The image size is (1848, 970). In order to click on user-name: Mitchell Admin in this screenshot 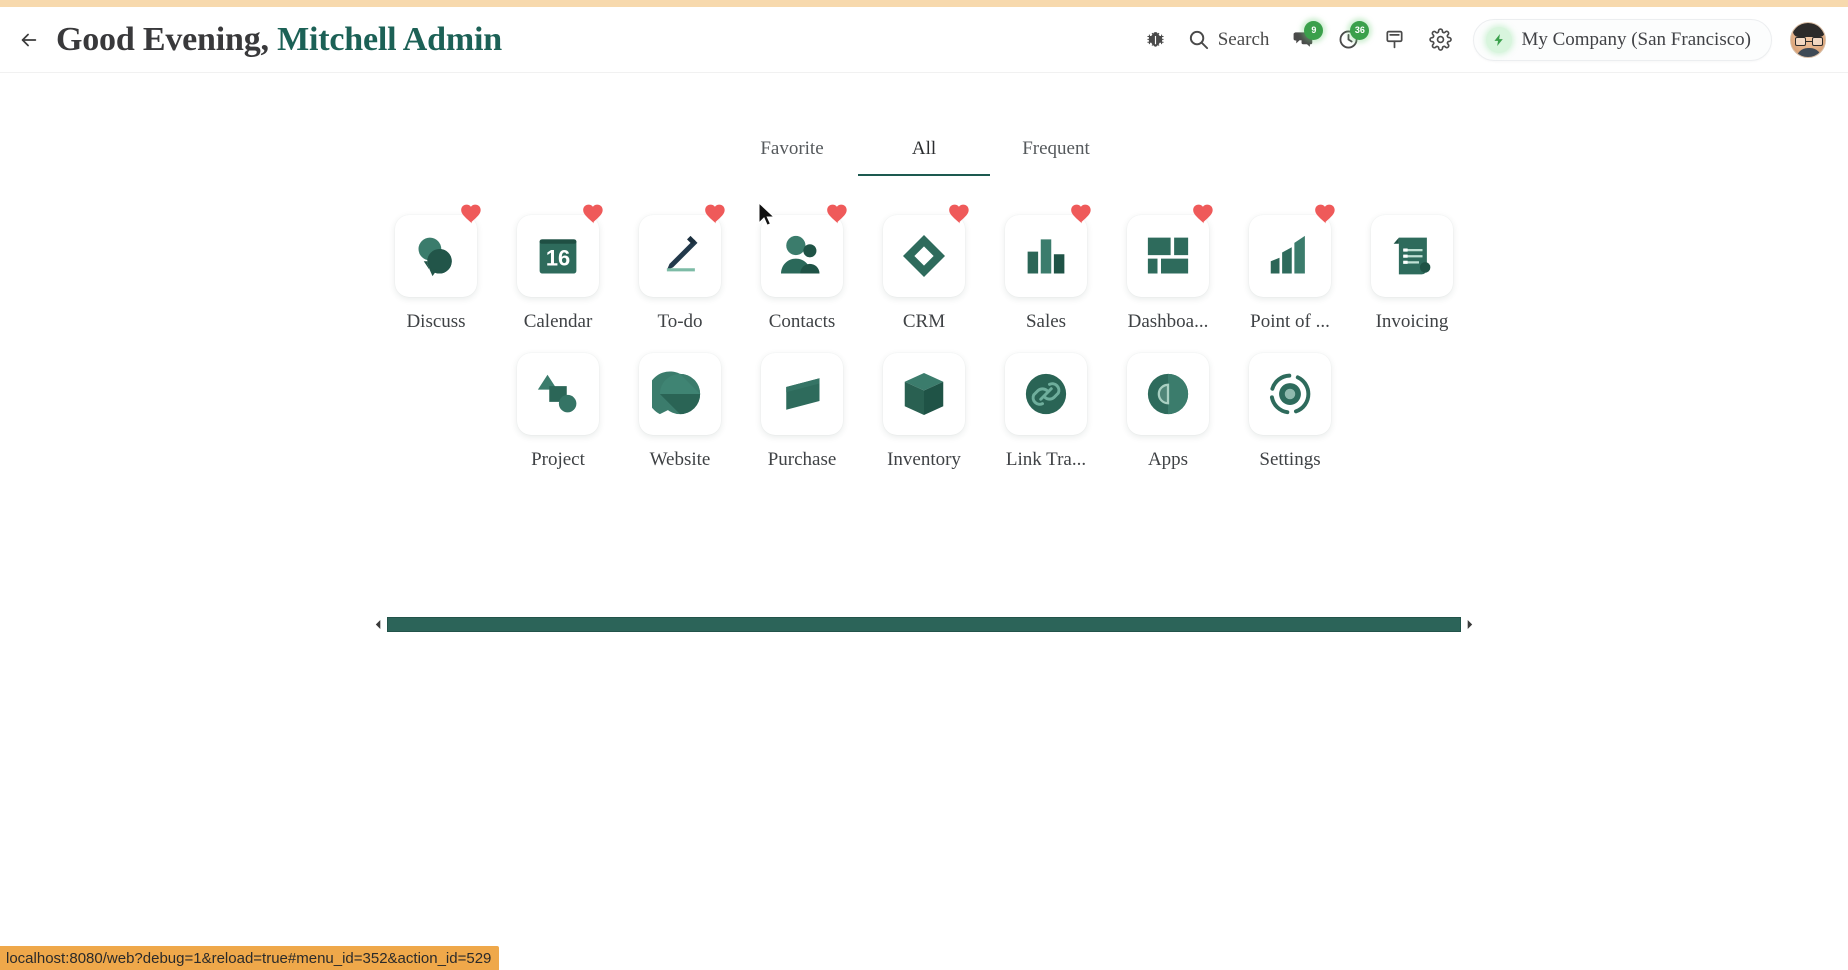, I will do `click(389, 39)`.